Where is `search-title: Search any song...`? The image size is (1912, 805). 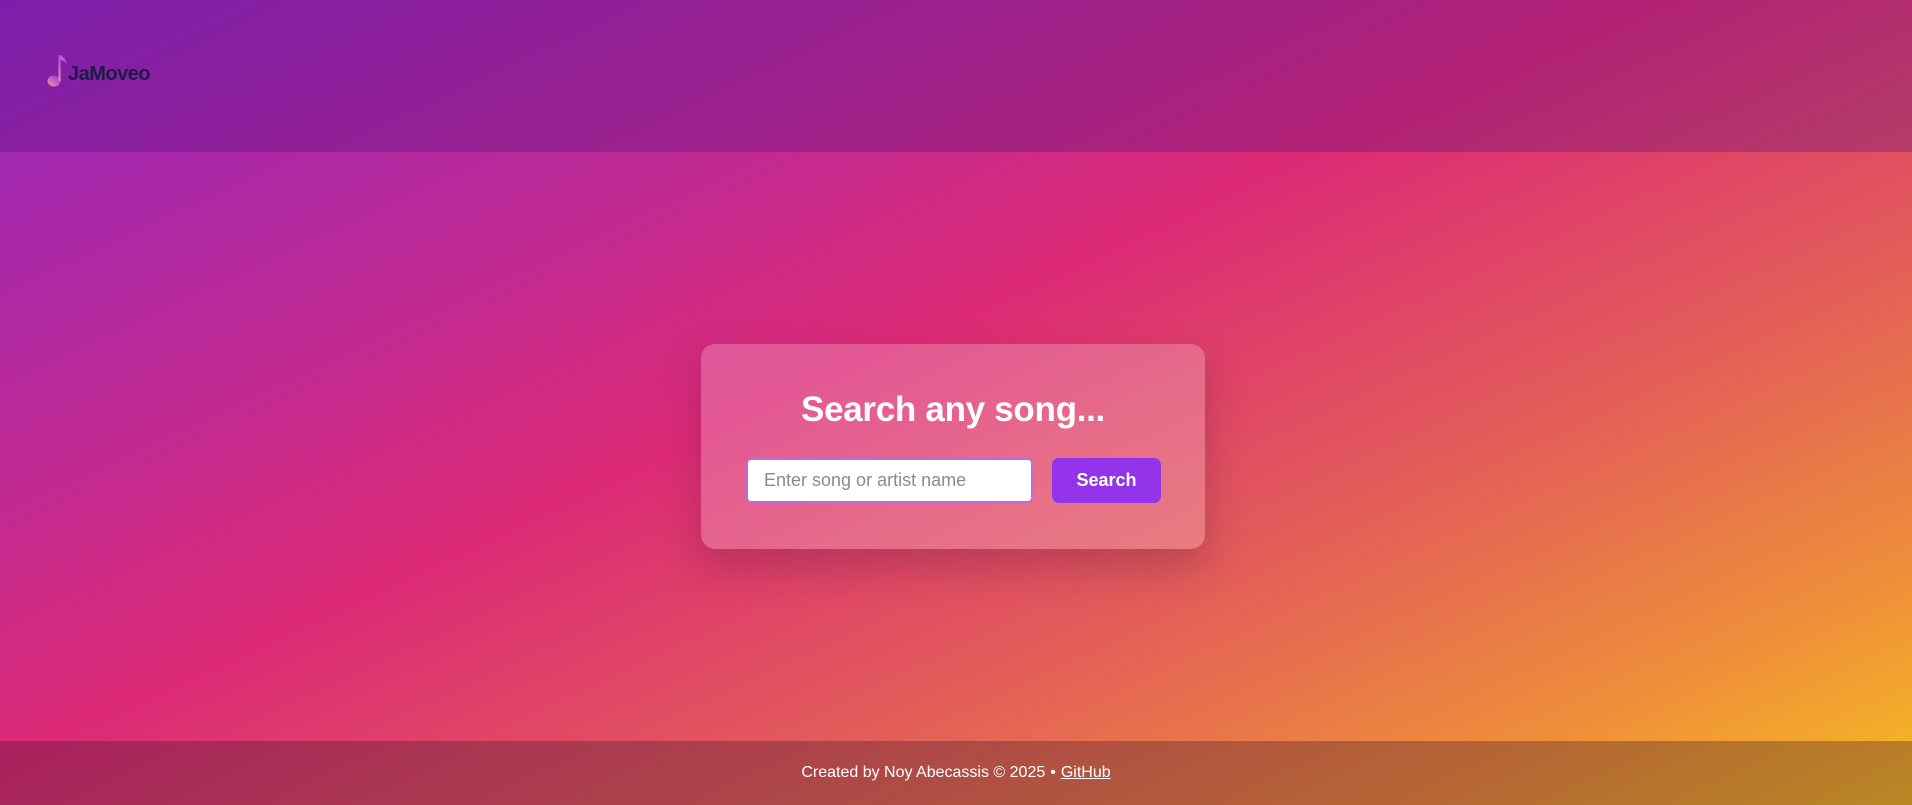
search-title: Search any song... is located at coordinates (953, 409).